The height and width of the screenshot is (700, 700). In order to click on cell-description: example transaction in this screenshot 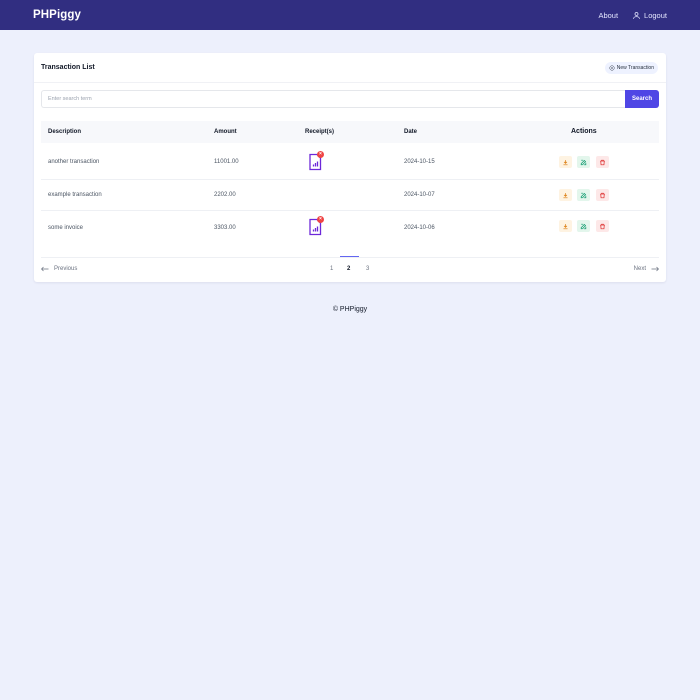, I will do `click(75, 195)`.